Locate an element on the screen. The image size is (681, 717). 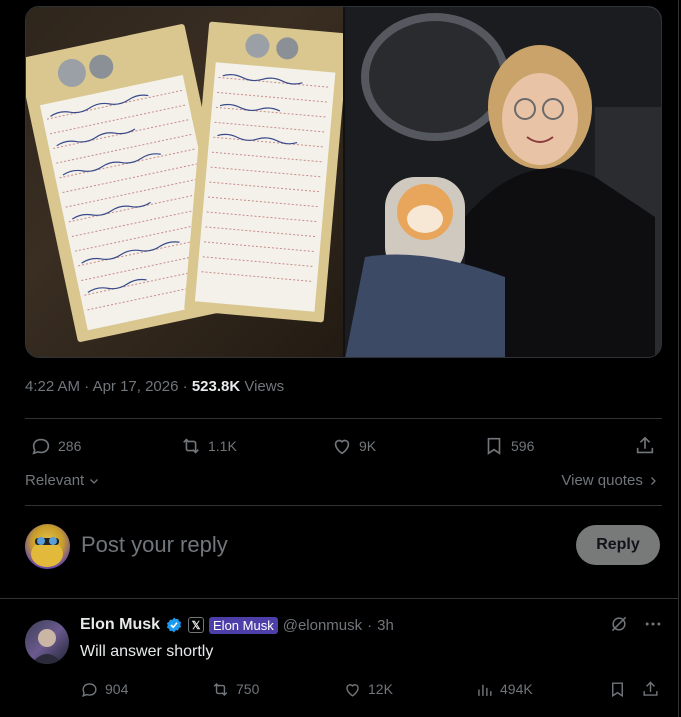
views-count: 523.8K is located at coordinates (216, 386).